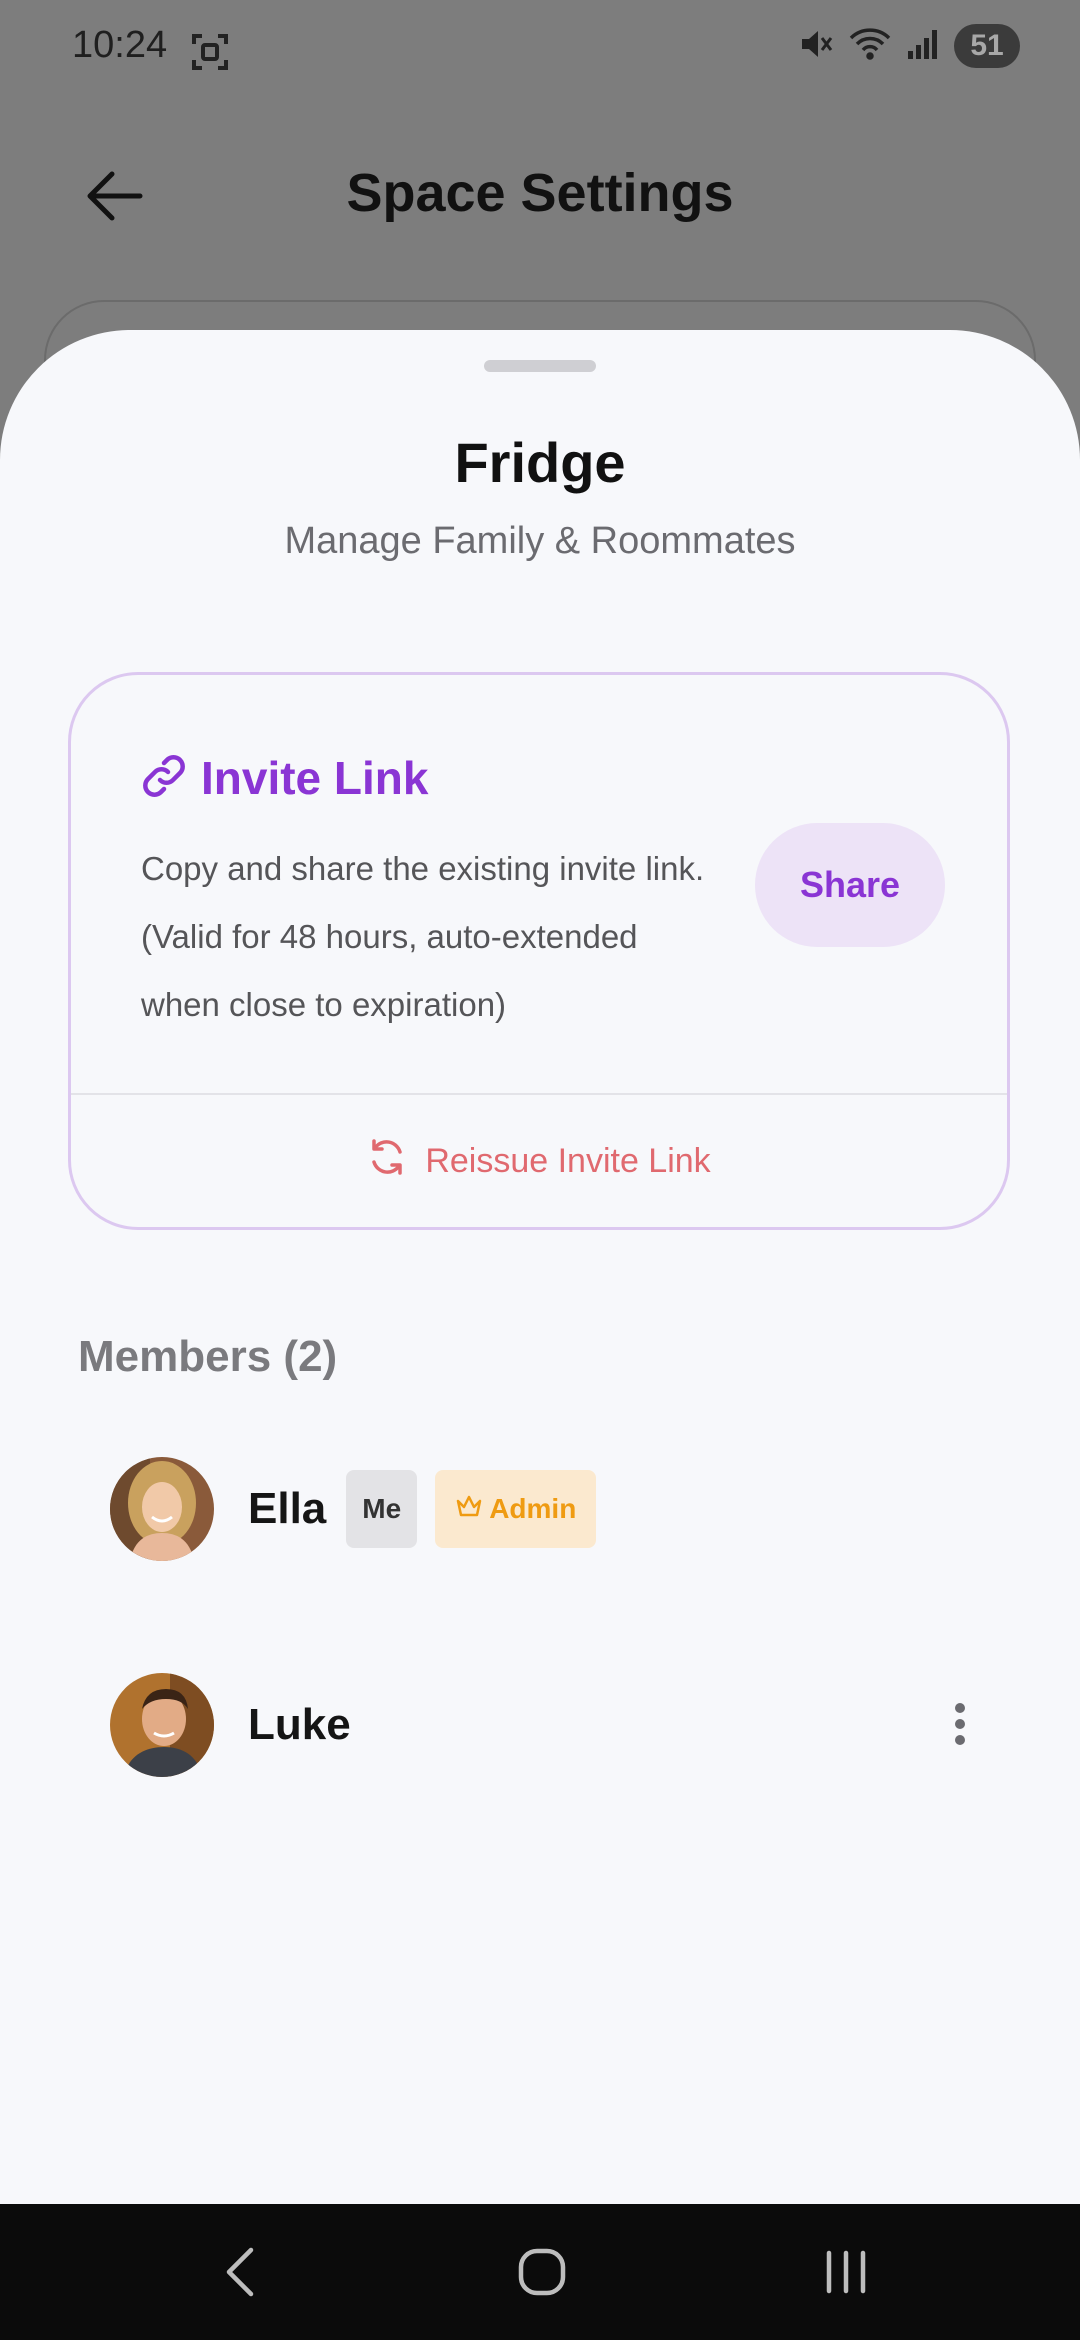 This screenshot has width=1080, height=2340. I want to click on admin-badge-label: Admin, so click(533, 1508).